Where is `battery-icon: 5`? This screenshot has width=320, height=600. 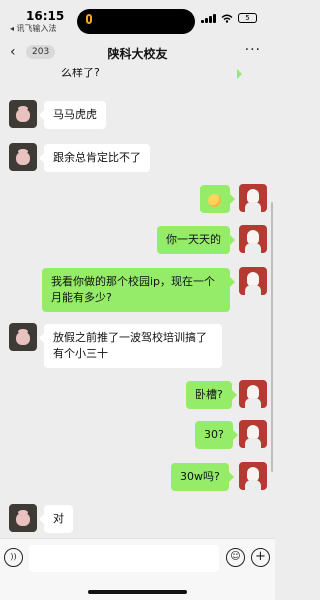 battery-icon: 5 is located at coordinates (247, 18).